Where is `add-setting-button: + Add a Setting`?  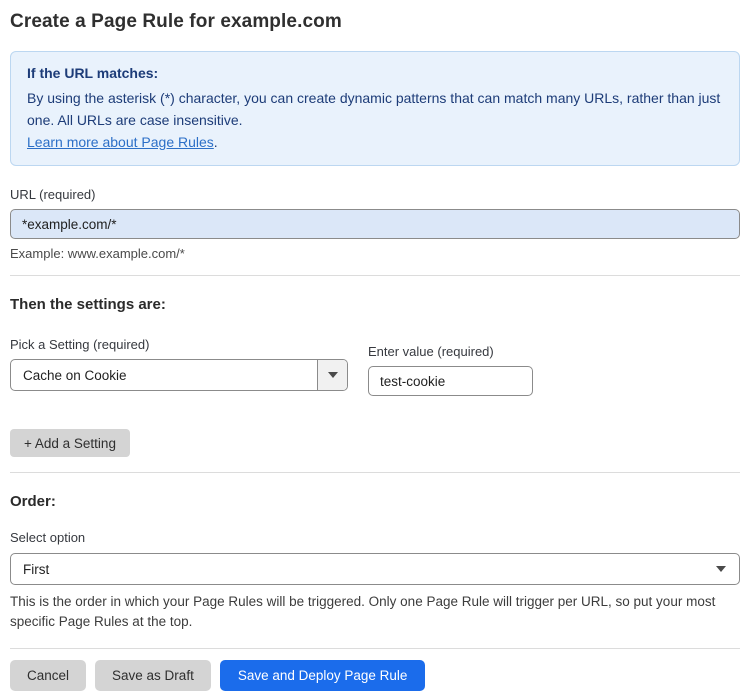 add-setting-button: + Add a Setting is located at coordinates (70, 443).